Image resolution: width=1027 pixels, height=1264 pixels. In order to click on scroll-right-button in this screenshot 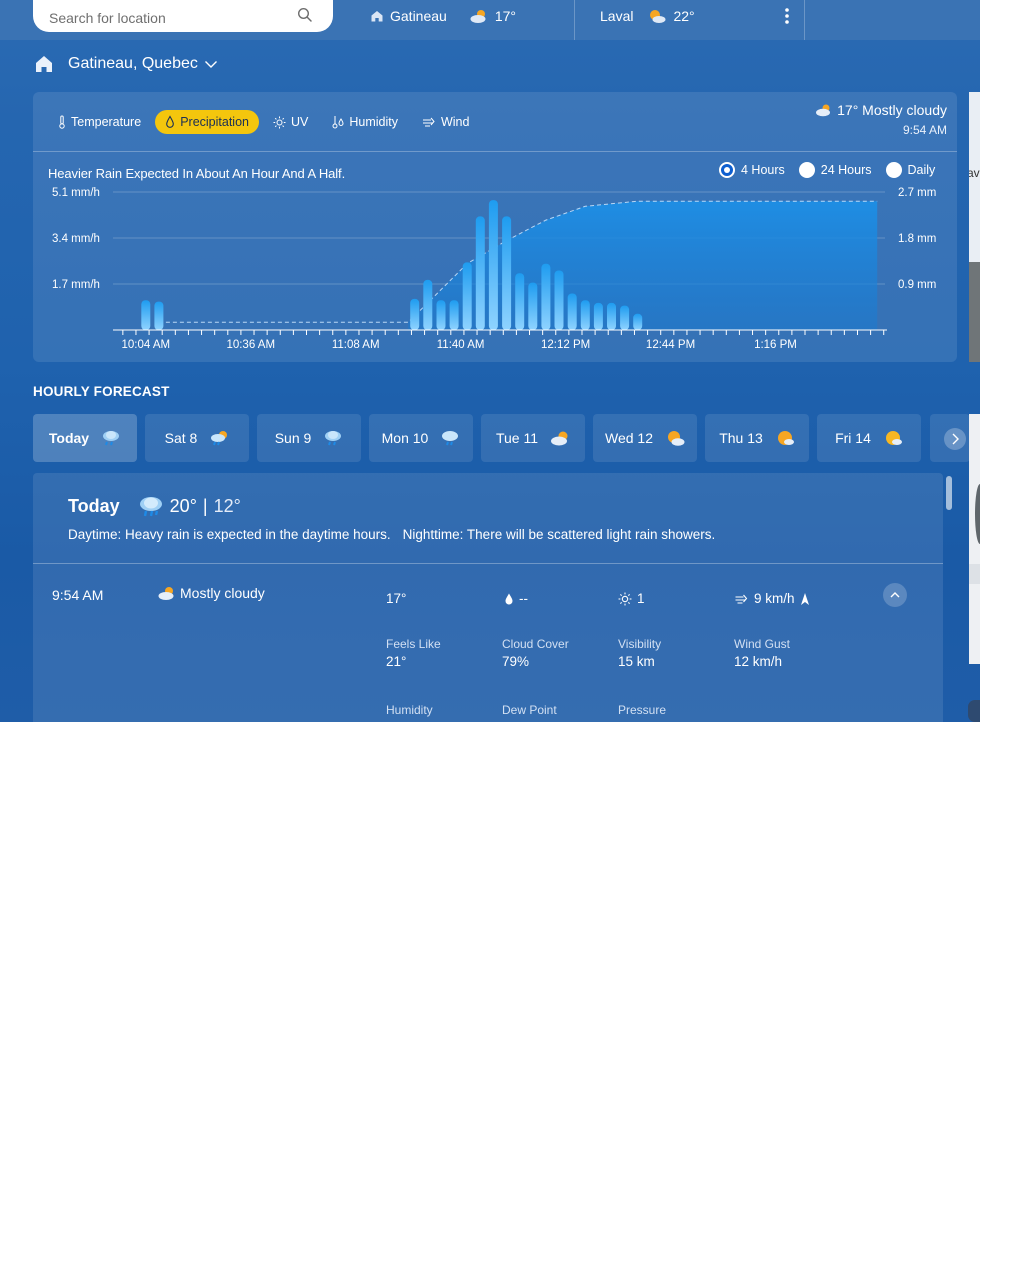, I will do `click(955, 439)`.